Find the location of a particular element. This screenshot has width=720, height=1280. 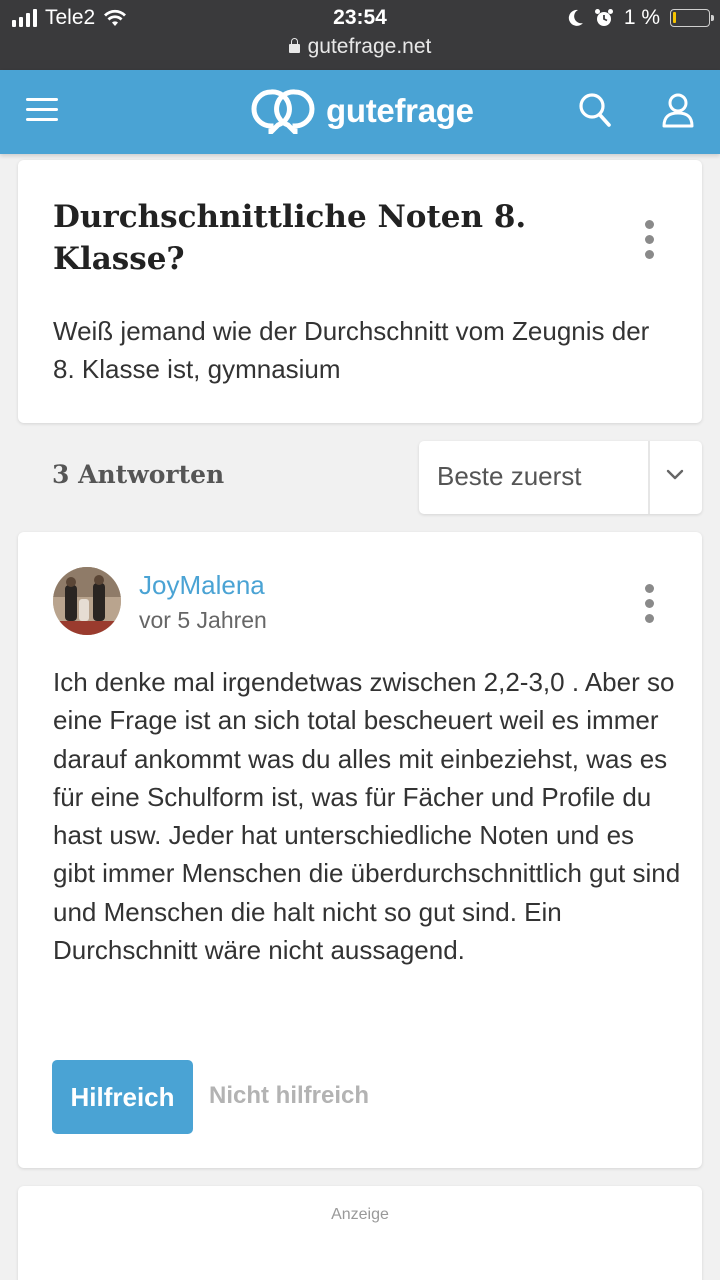

avatar is located at coordinates (87, 601).